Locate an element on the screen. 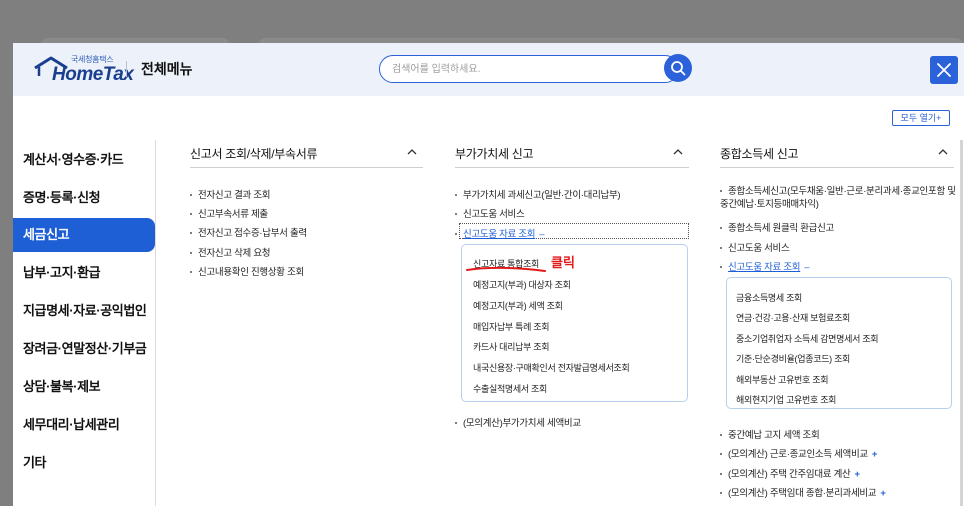 Image resolution: width=964 pixels, height=506 pixels. submenu-item: 예정고지(부과) 세액 조회 is located at coordinates (518, 305).